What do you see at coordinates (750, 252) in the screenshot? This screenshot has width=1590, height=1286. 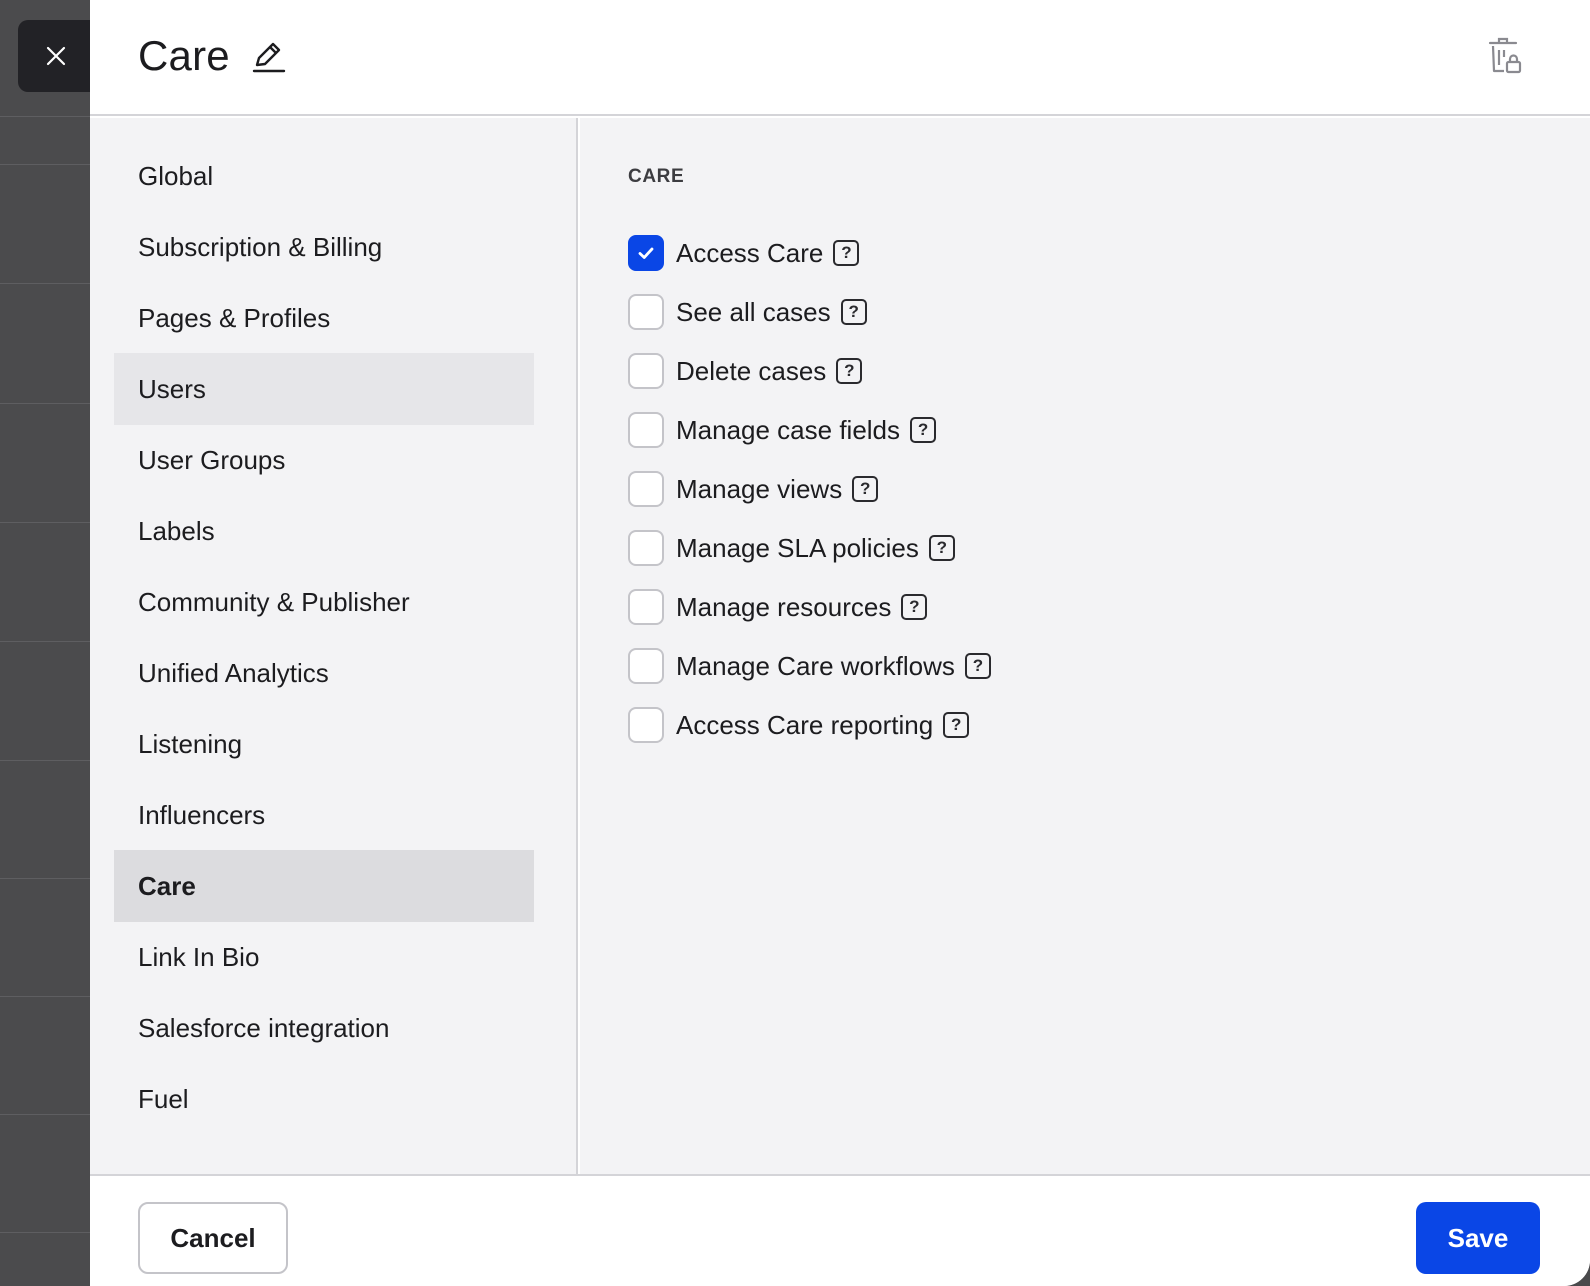 I see `permission-label: Access Care` at bounding box center [750, 252].